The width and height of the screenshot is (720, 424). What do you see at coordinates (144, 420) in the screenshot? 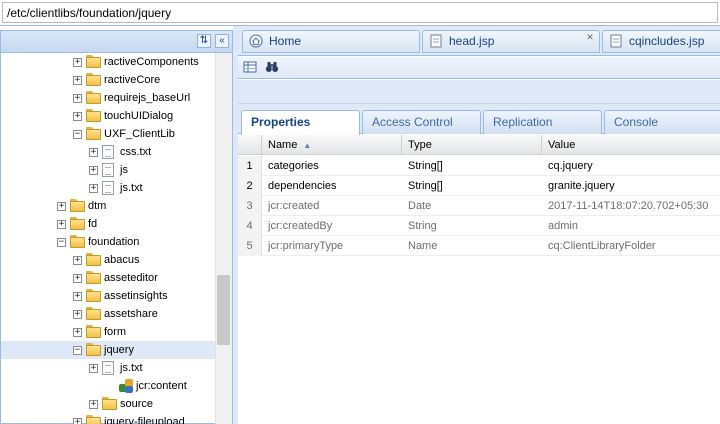
I see `tree-node-label: jquery-fileupload` at bounding box center [144, 420].